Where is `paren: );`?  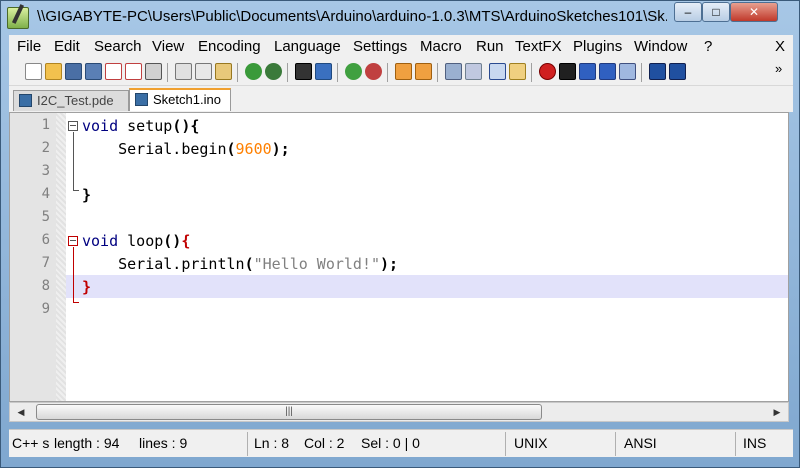 paren: ); is located at coordinates (389, 264).